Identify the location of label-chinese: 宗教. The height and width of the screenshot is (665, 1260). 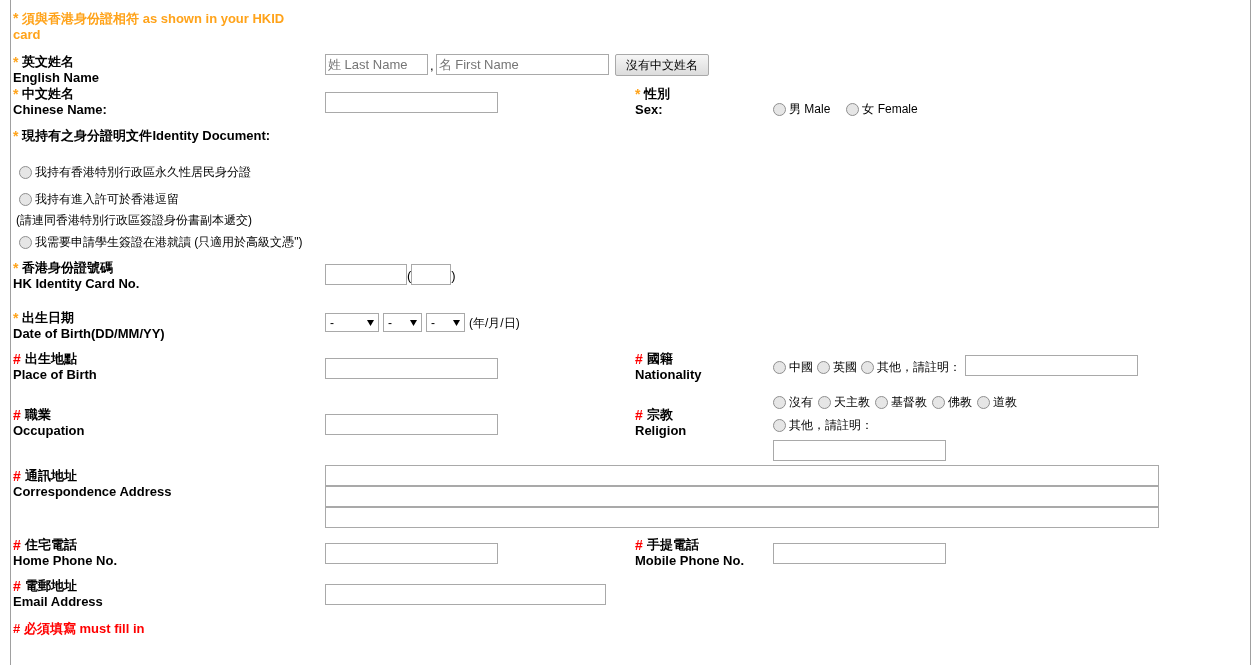
(659, 415).